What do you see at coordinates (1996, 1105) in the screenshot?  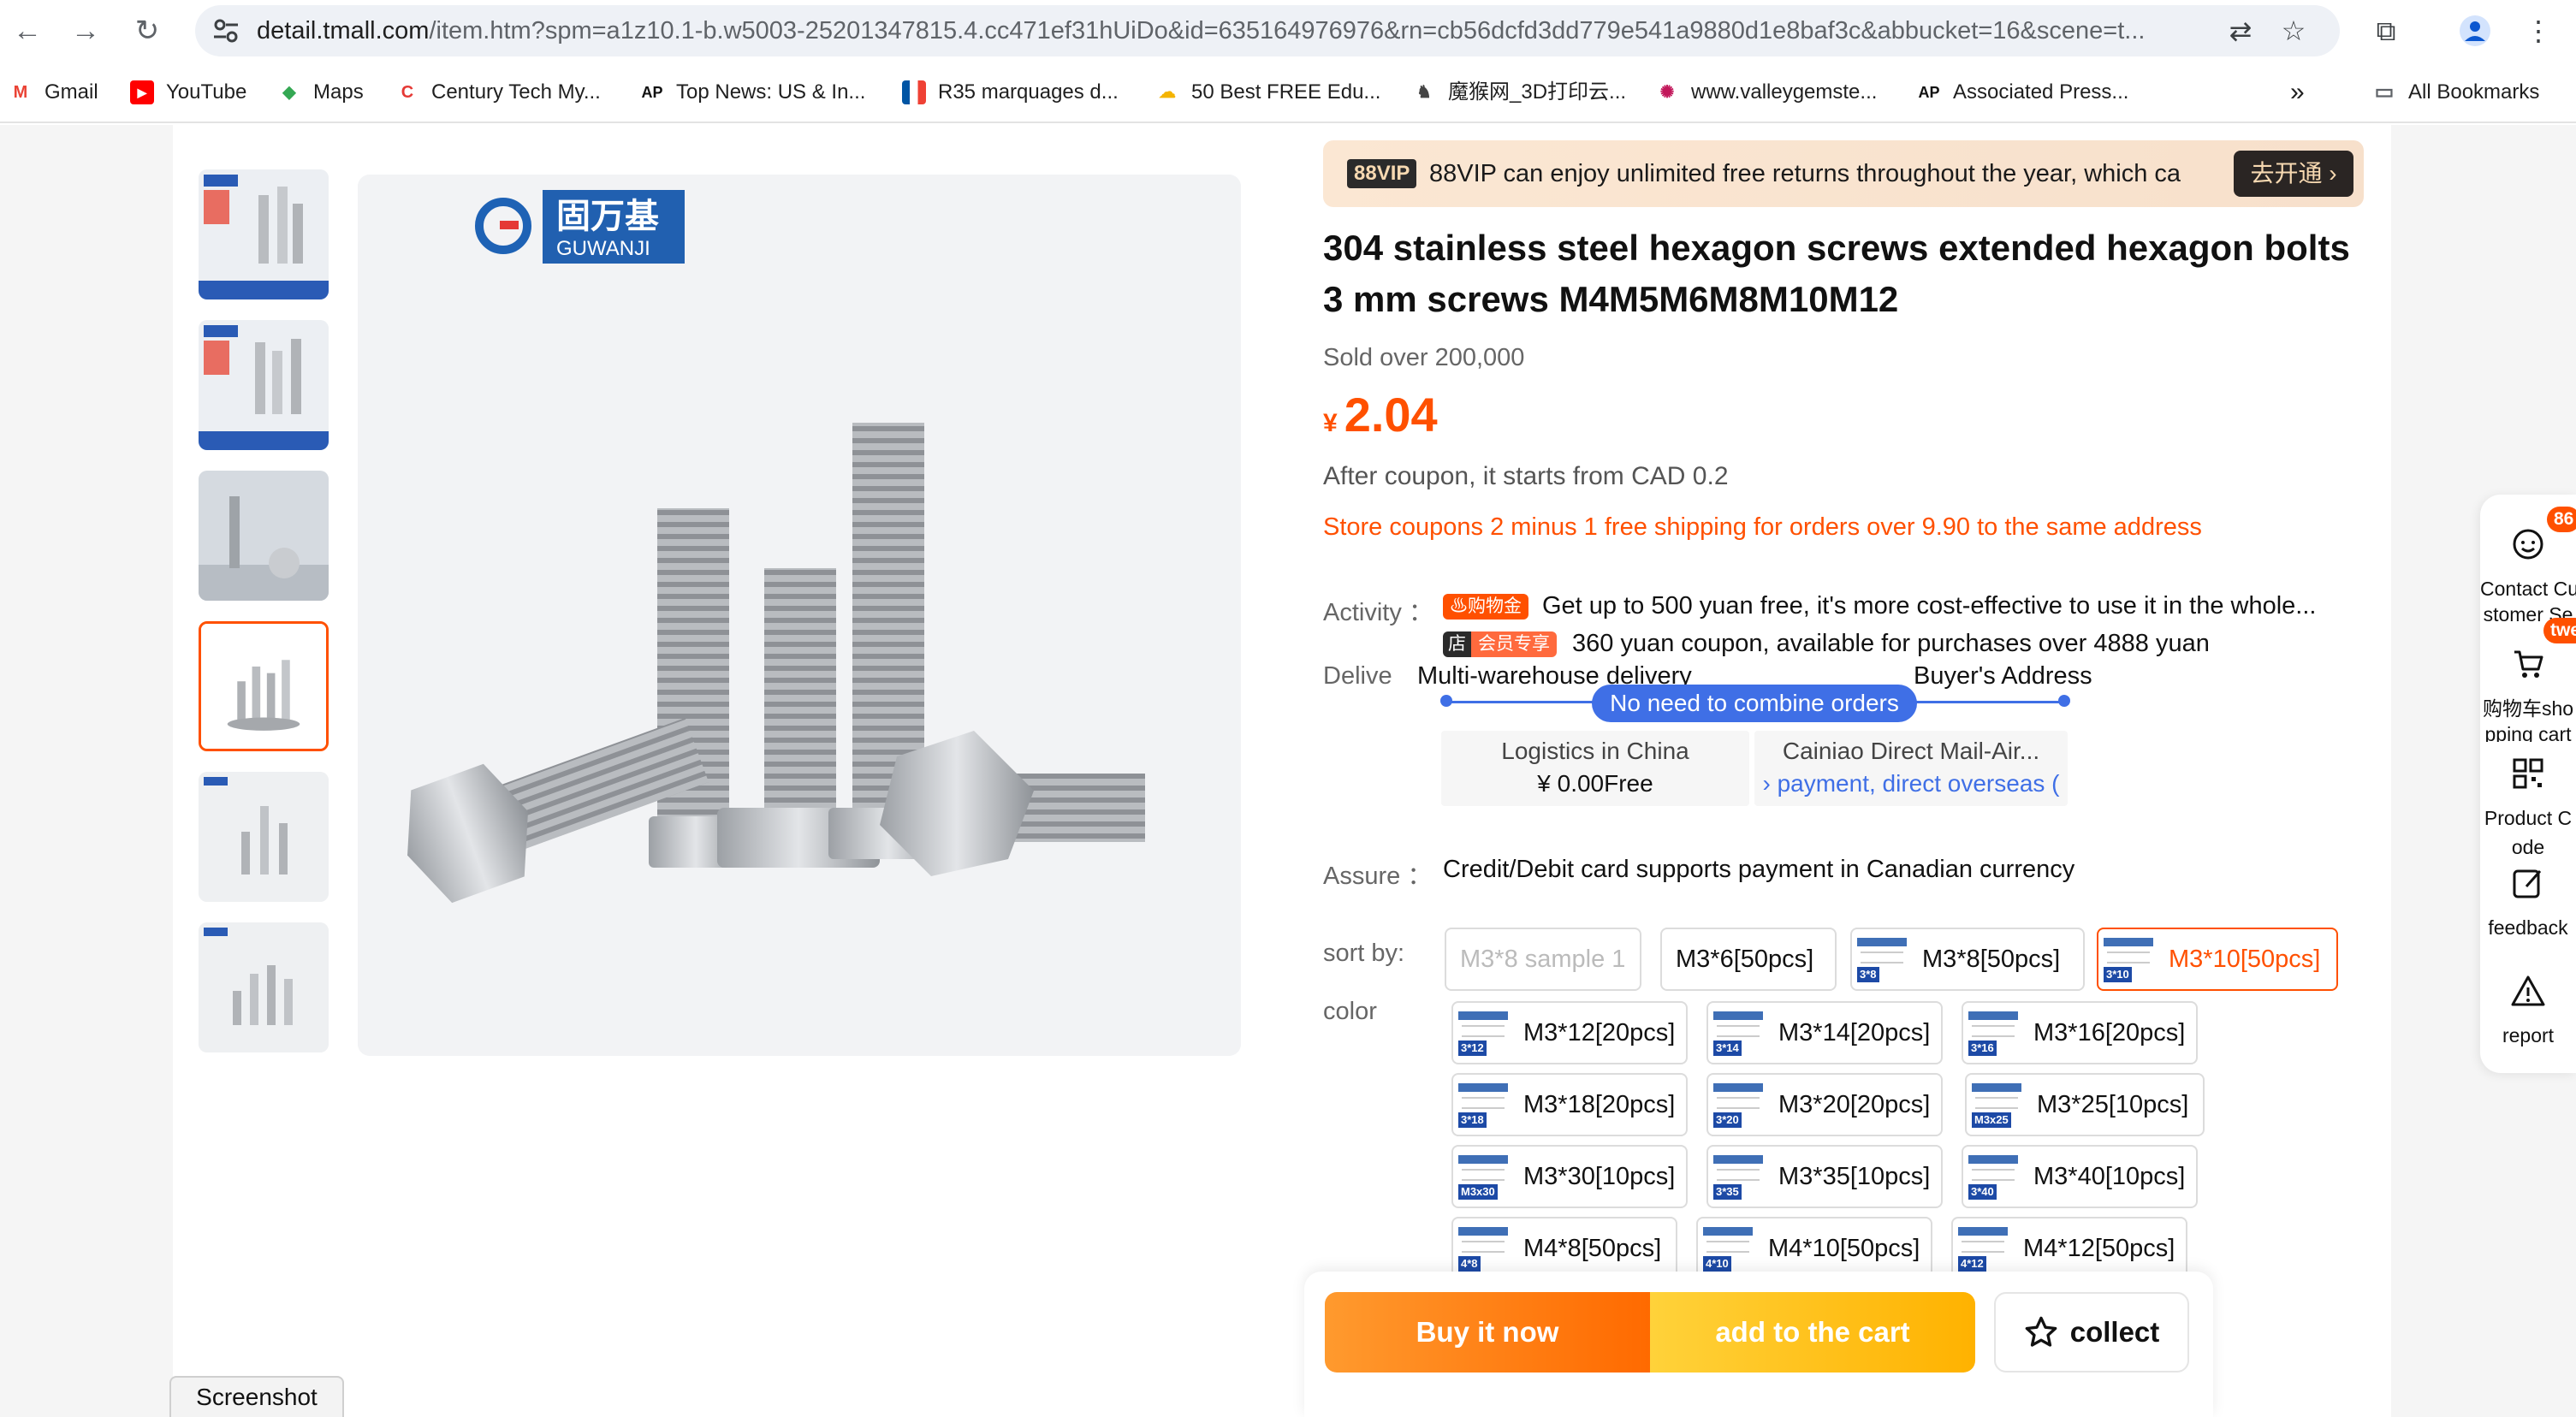 I see `option-thumbnail-icon: M3x25` at bounding box center [1996, 1105].